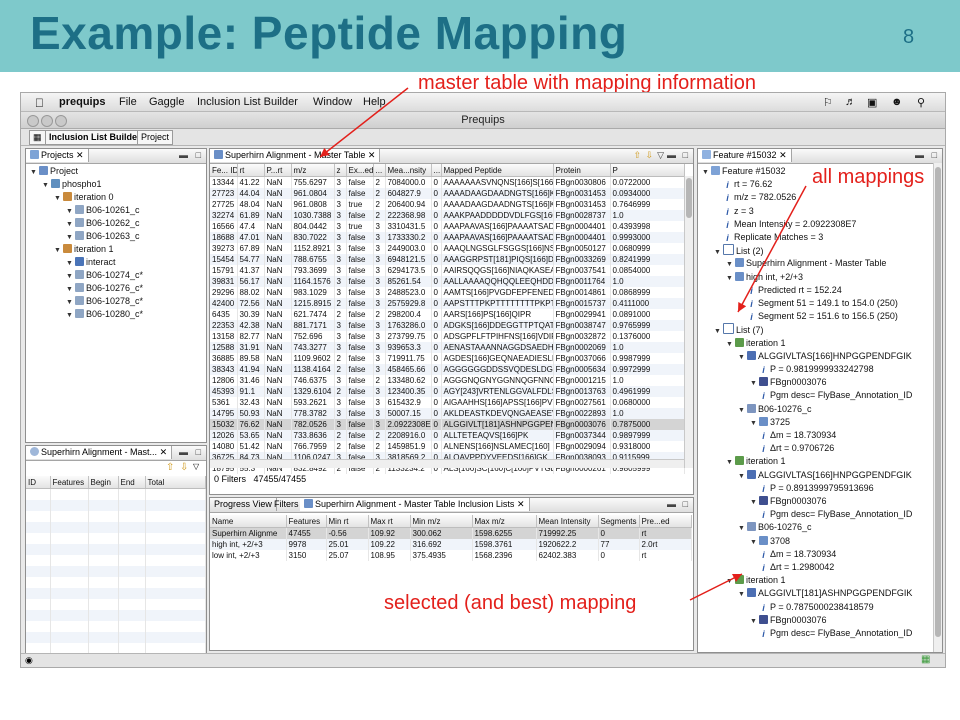 The image size is (960, 720). I want to click on arrow-to-master-table, so click(364, 122).